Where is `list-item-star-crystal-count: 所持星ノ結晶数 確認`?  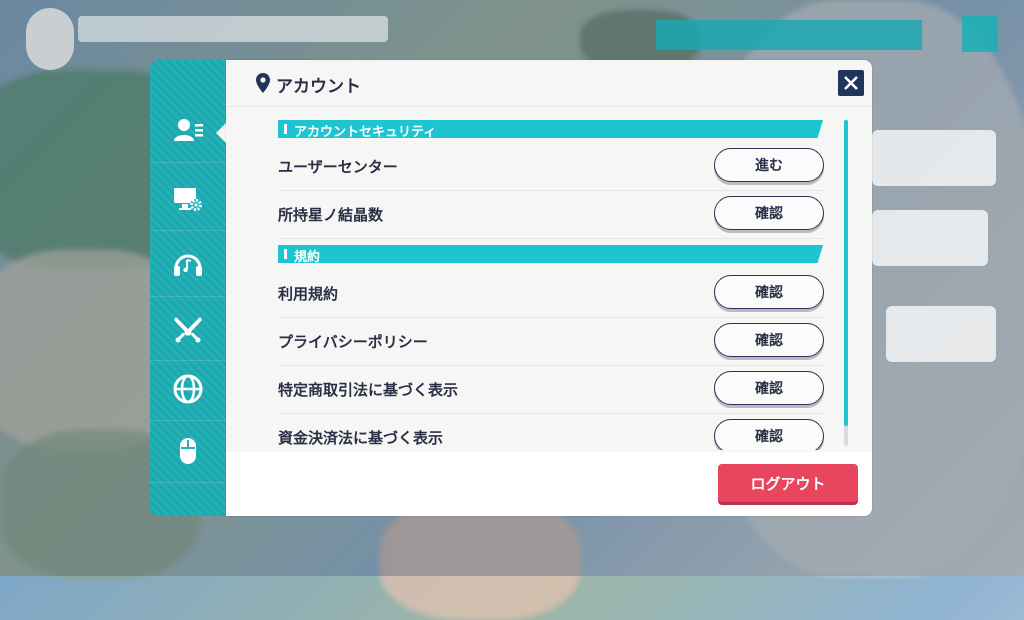
list-item-star-crystal-count: 所持星ノ結晶数 確認 is located at coordinates (551, 214).